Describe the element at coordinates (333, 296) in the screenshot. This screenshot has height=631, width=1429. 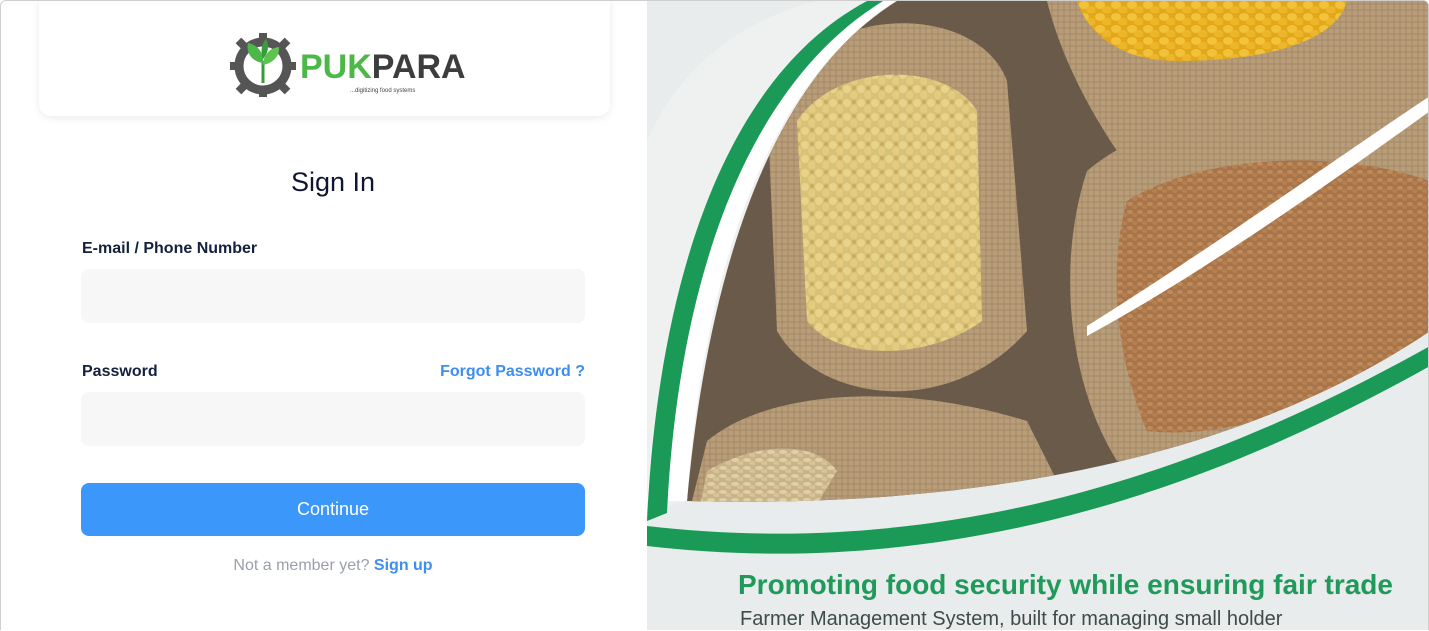
I see `email-field` at that location.